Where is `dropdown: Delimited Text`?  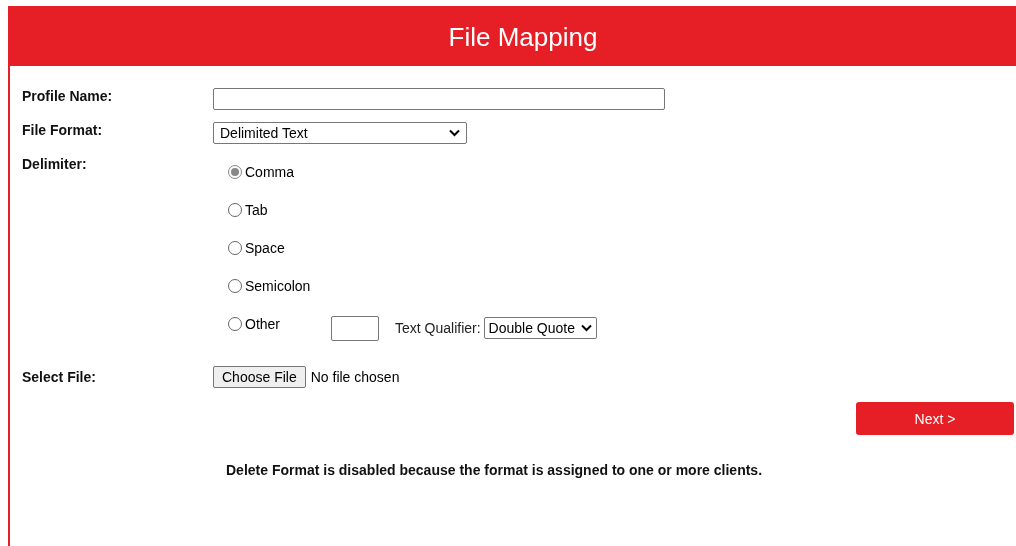 dropdown: Delimited Text is located at coordinates (340, 133).